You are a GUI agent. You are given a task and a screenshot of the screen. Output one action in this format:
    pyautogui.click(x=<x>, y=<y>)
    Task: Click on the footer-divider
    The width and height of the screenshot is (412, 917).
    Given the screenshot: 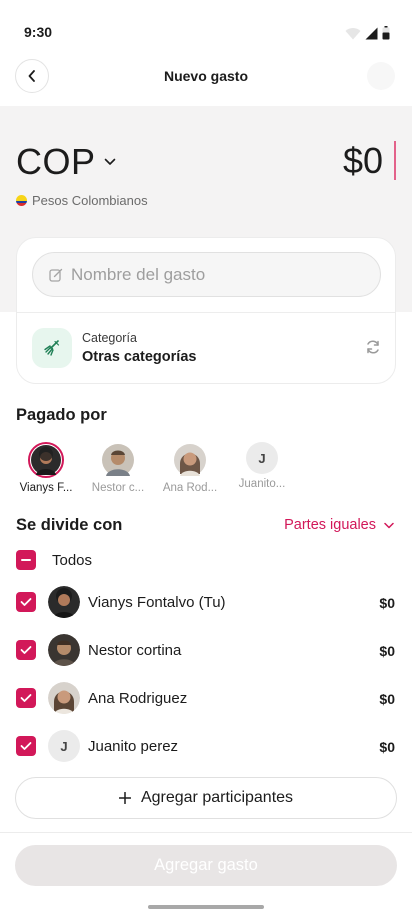 What is the action you would take?
    pyautogui.click(x=206, y=832)
    